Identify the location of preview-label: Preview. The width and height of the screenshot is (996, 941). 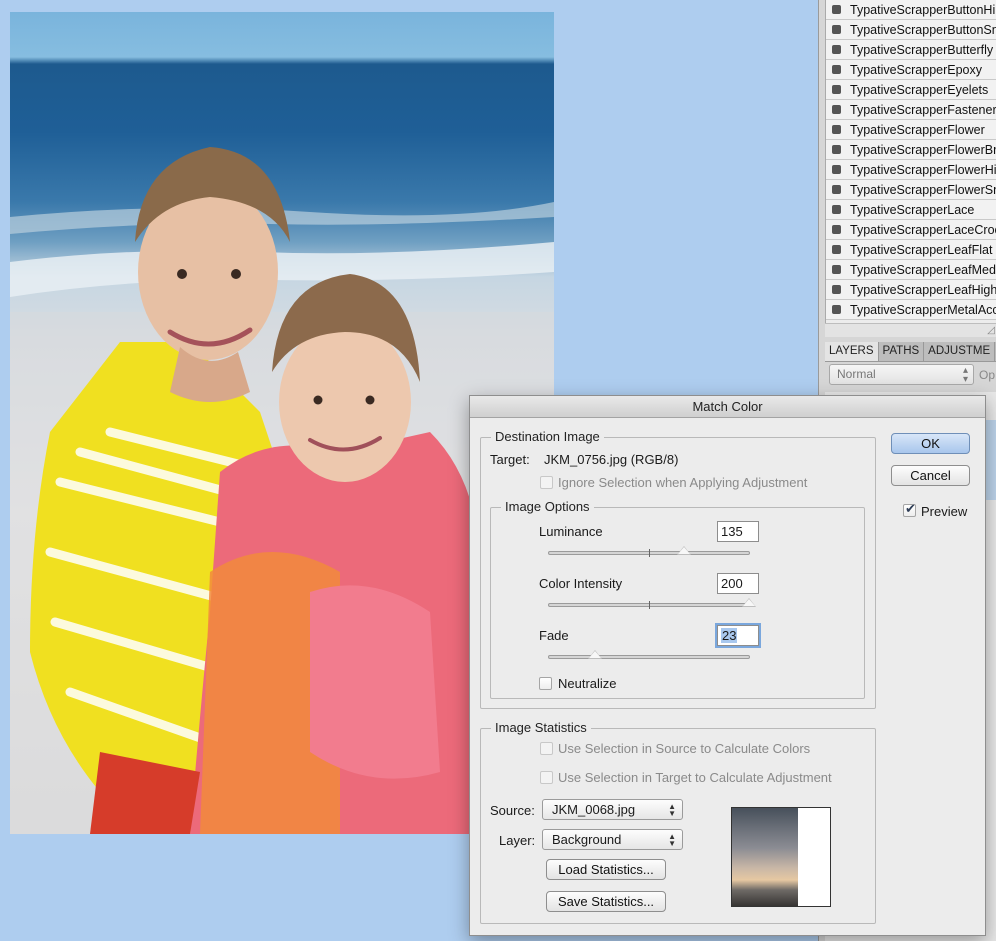
(944, 511).